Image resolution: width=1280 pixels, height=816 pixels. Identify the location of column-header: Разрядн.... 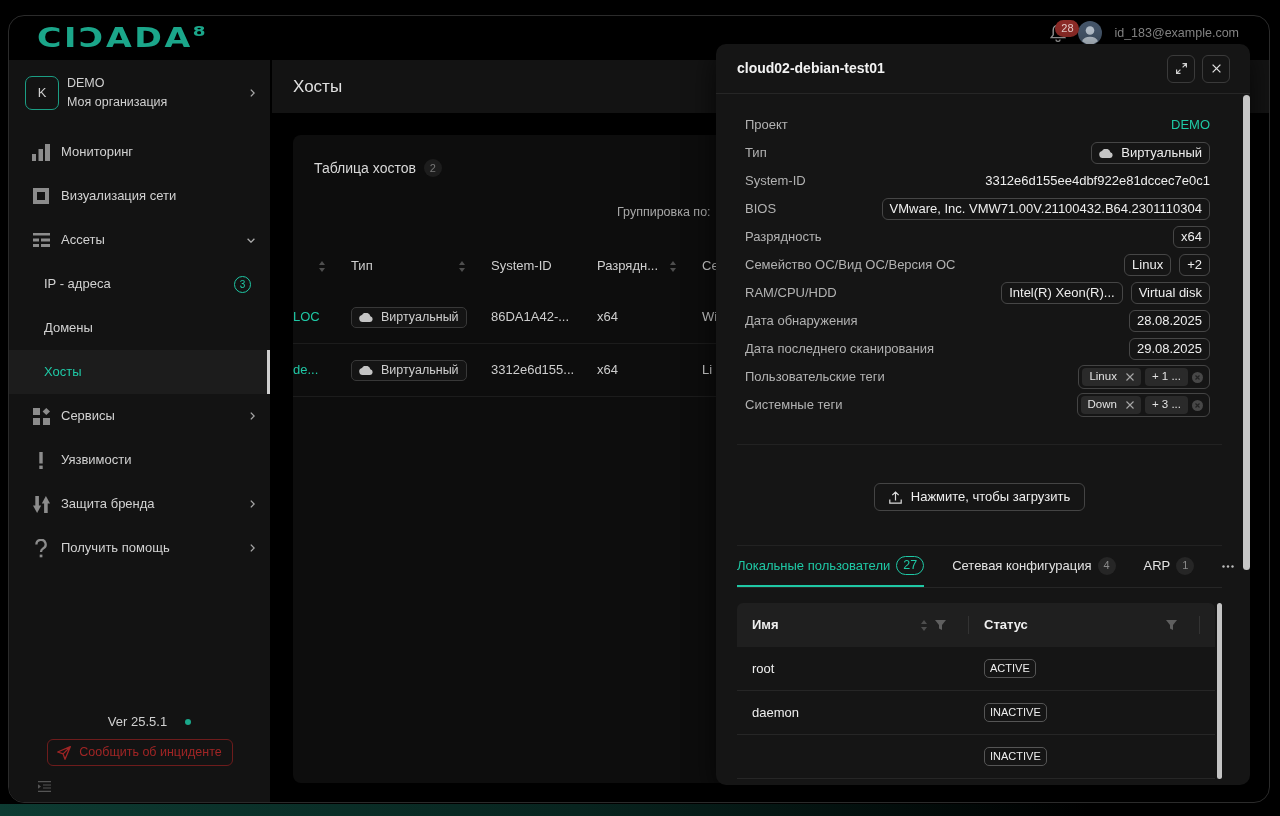
(633, 266).